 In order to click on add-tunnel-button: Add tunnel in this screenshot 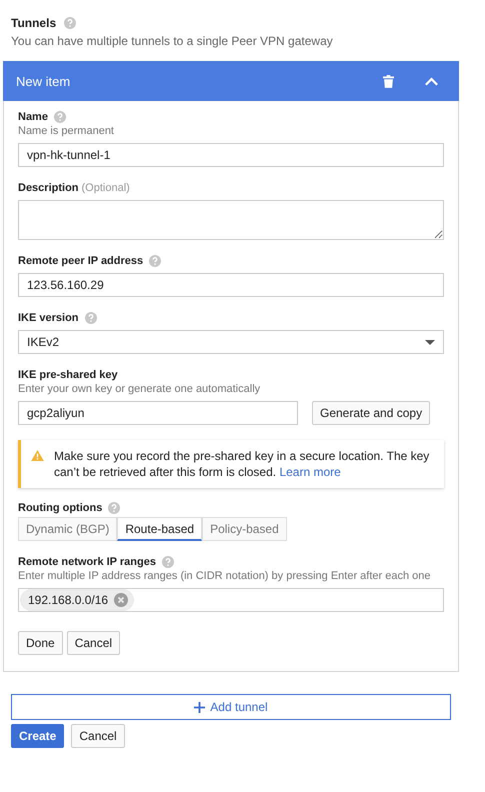, I will do `click(231, 707)`.